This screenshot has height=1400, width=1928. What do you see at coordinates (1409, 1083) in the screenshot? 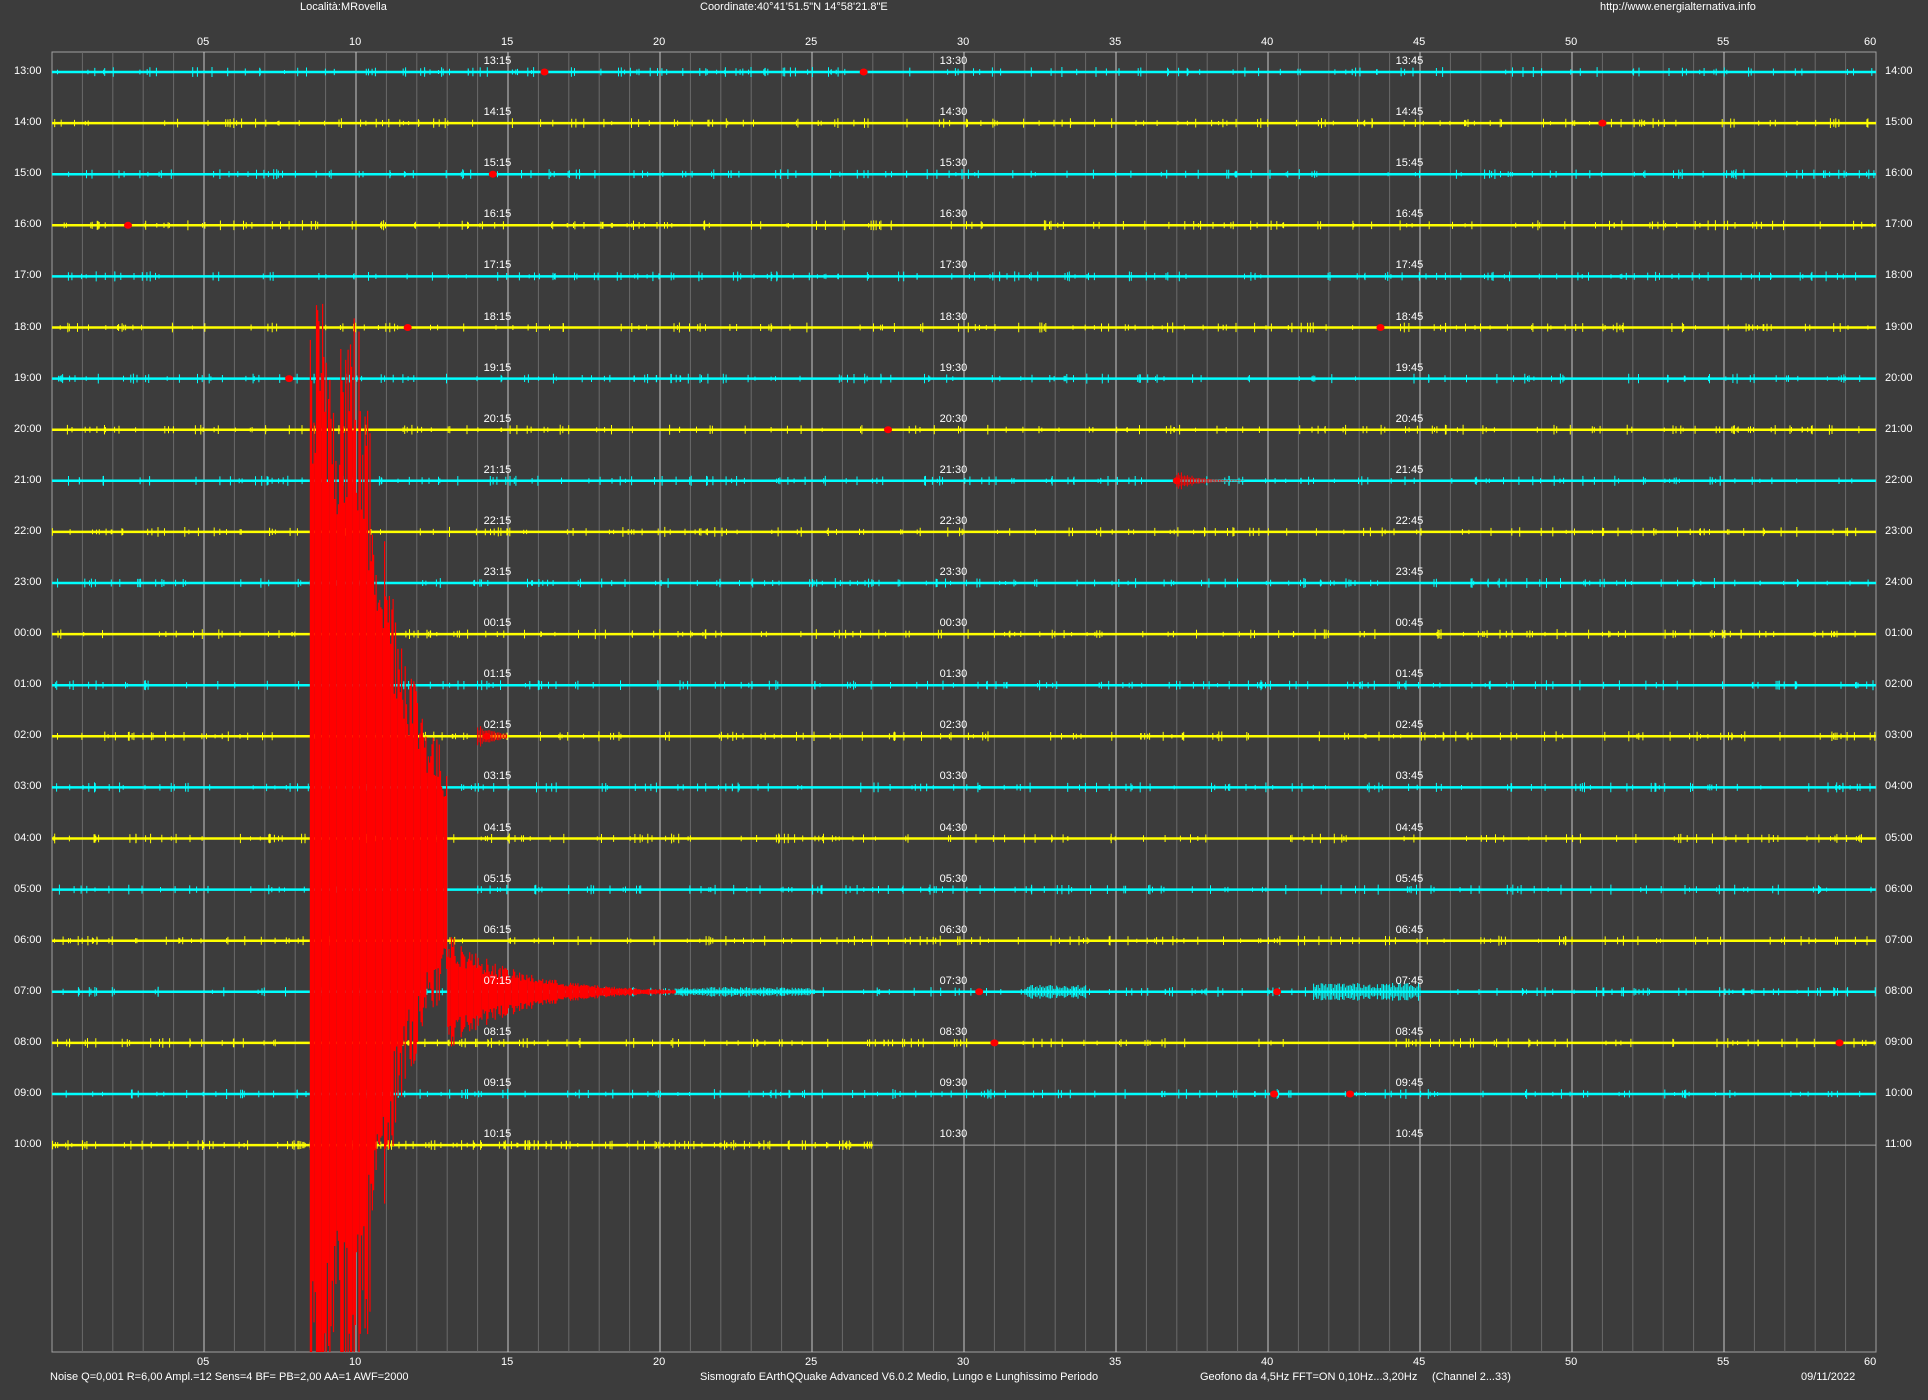
I see `quarter-label: 09:45` at bounding box center [1409, 1083].